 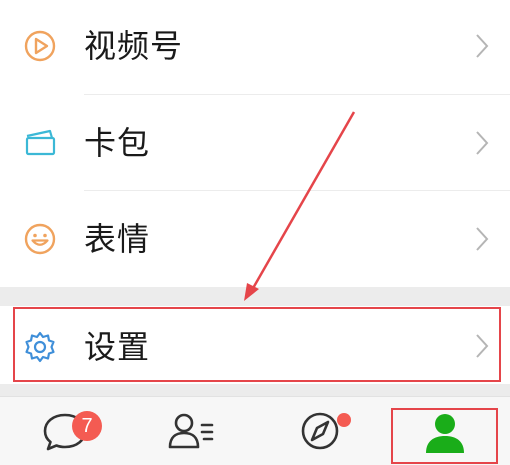 What do you see at coordinates (40, 143) in the screenshot?
I see `card-wallet-icon` at bounding box center [40, 143].